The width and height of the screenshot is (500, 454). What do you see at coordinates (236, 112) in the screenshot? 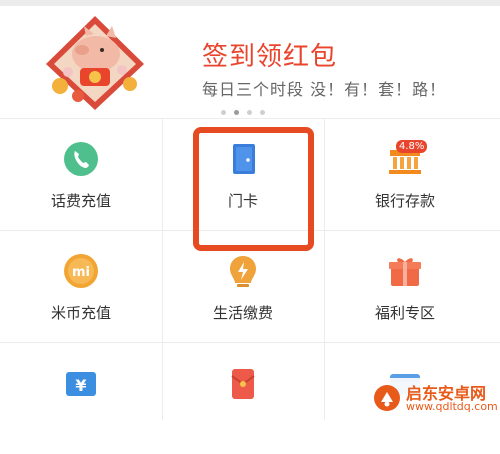
I see `pager-dot-active` at bounding box center [236, 112].